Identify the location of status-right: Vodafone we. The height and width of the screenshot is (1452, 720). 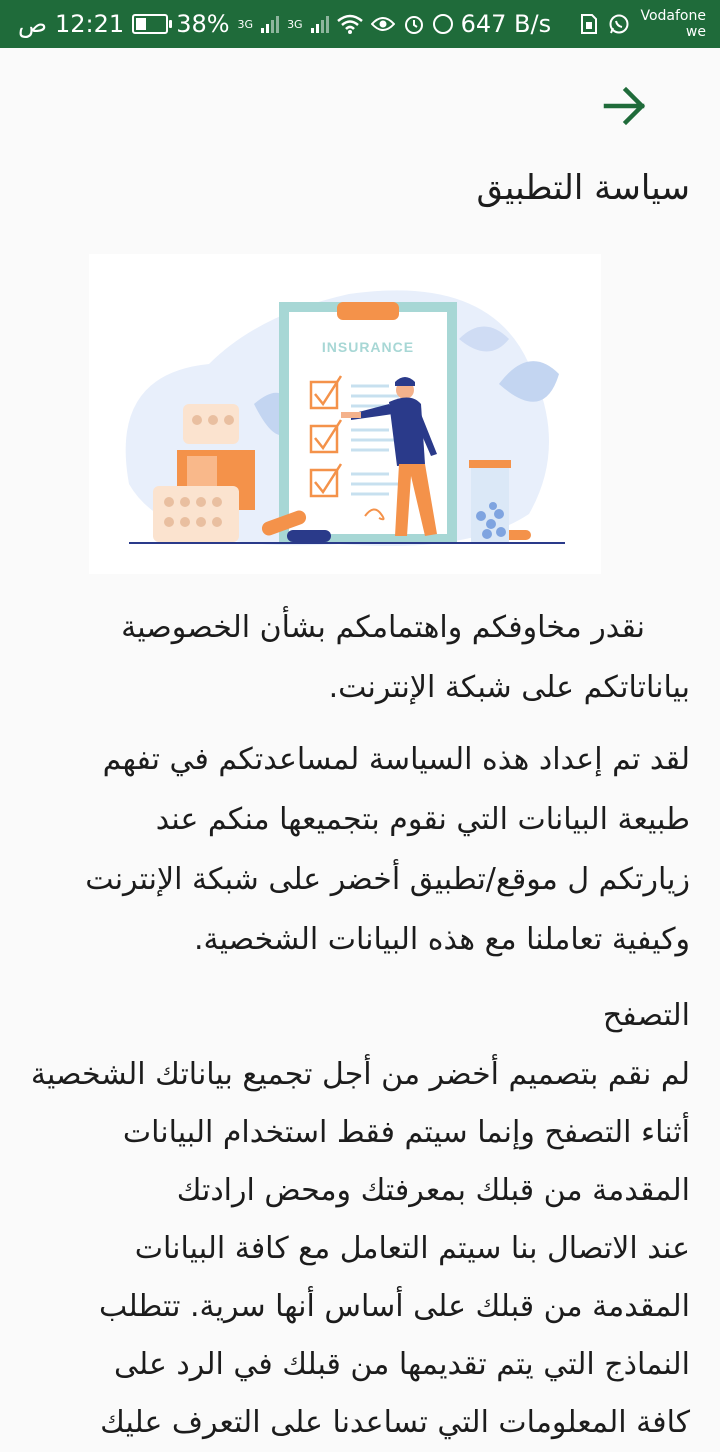
(643, 24).